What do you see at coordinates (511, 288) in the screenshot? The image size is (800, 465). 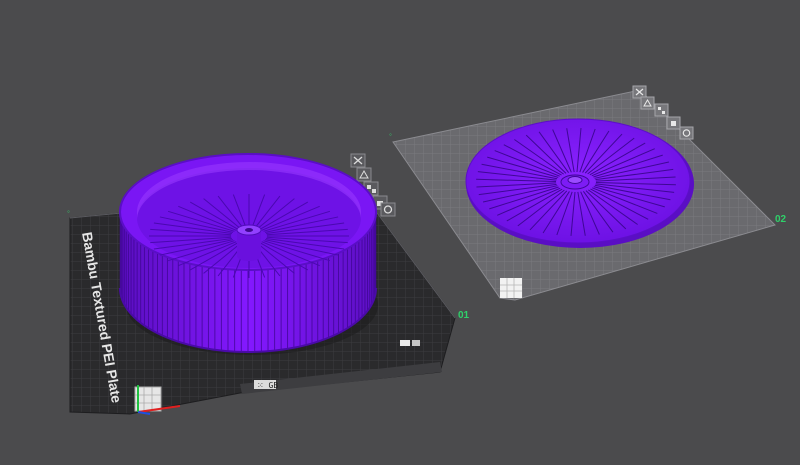 I see `plate-02-marker-icon` at bounding box center [511, 288].